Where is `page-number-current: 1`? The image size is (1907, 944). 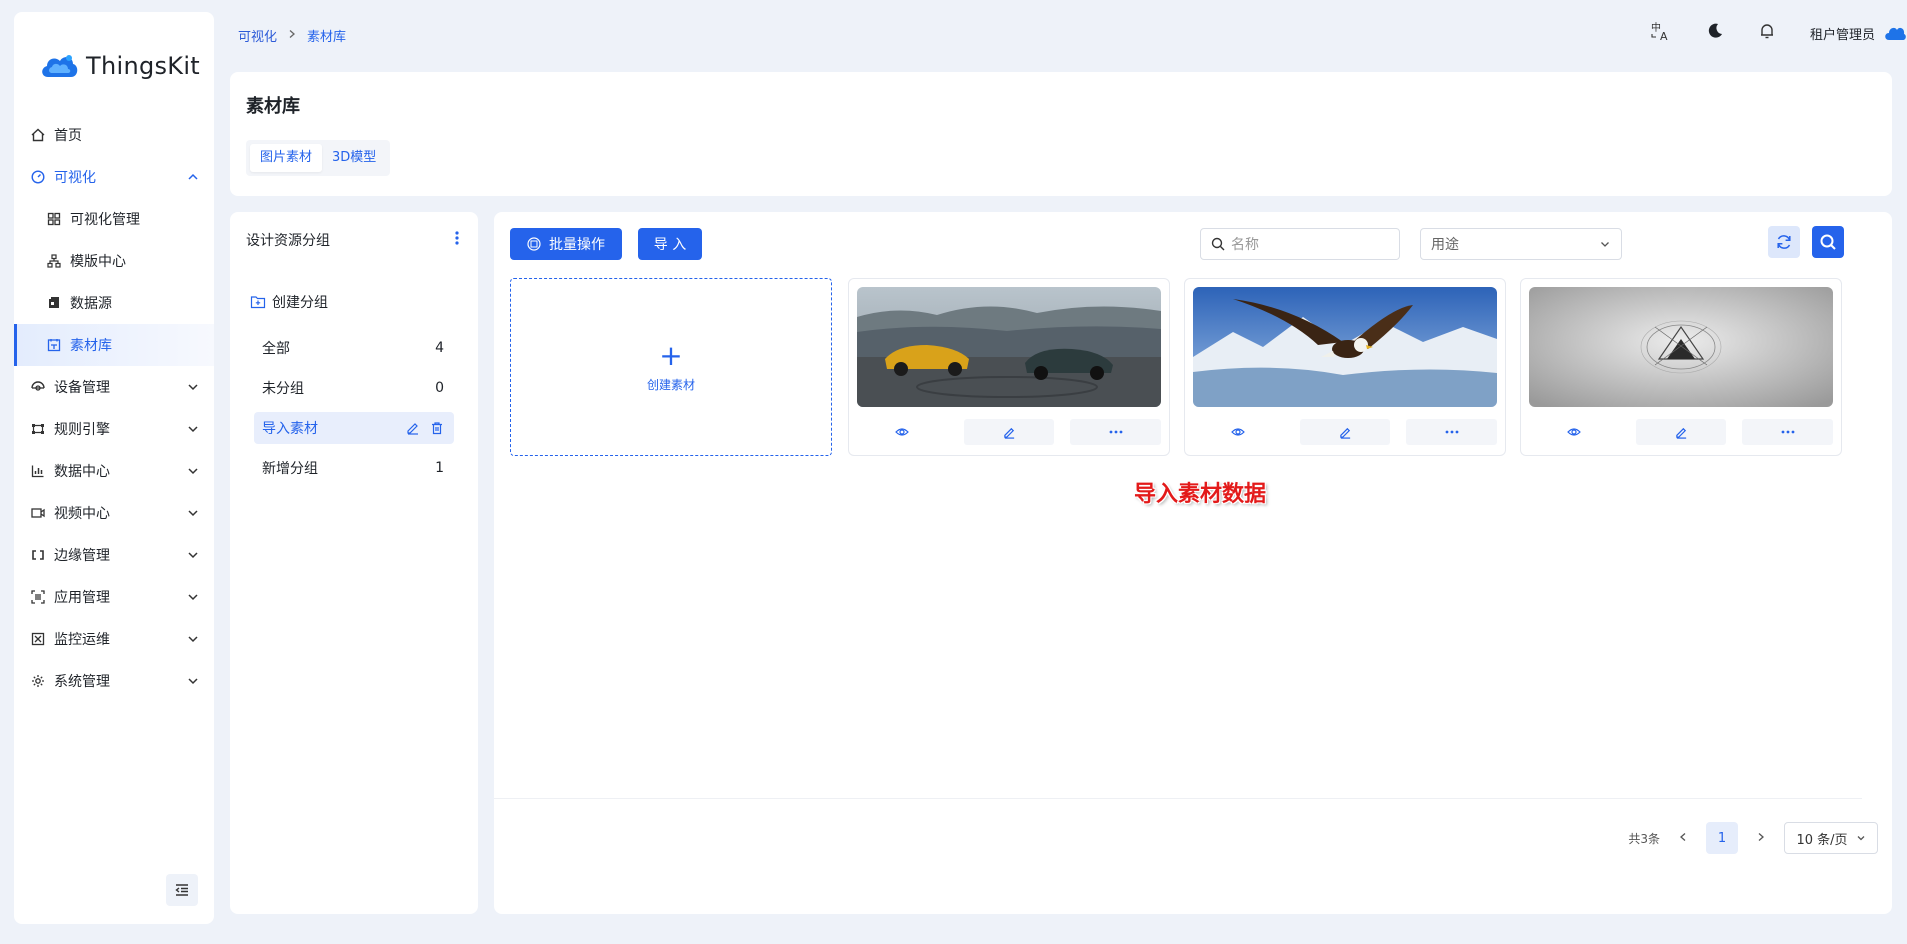 page-number-current: 1 is located at coordinates (1722, 838).